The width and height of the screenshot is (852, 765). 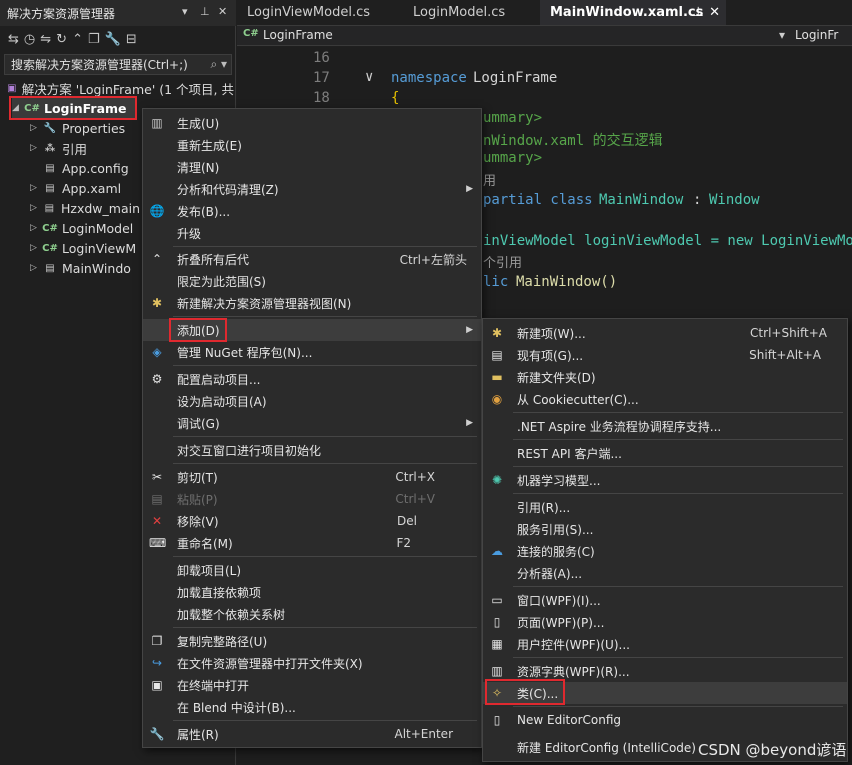 I want to click on solution-icon: ▣, so click(x=12, y=88).